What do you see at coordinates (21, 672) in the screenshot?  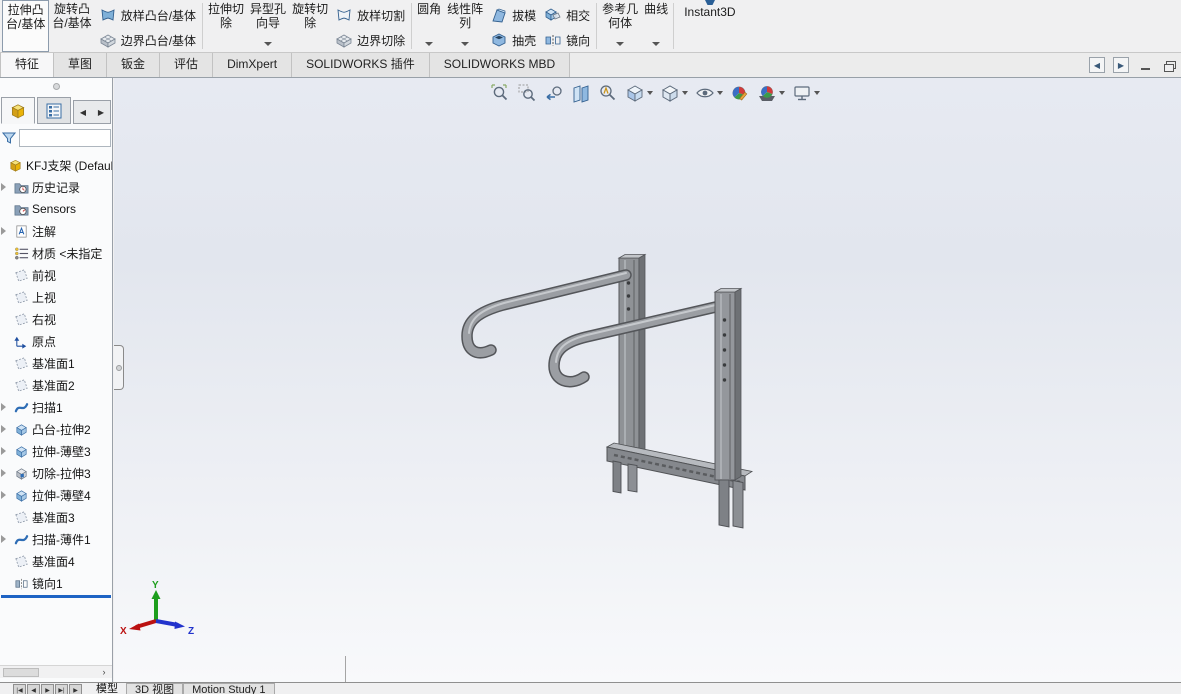 I see `scrollbar-thumb` at bounding box center [21, 672].